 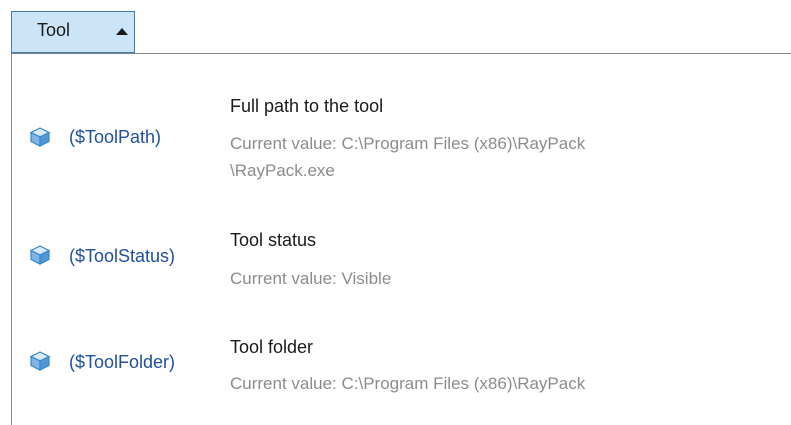 What do you see at coordinates (122, 31) in the screenshot?
I see `triangle-up-icon` at bounding box center [122, 31].